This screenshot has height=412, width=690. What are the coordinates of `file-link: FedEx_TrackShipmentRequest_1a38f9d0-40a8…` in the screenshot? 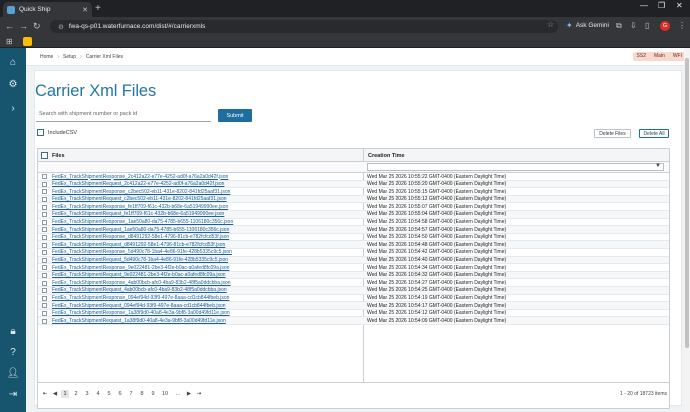 It's located at (139, 321).